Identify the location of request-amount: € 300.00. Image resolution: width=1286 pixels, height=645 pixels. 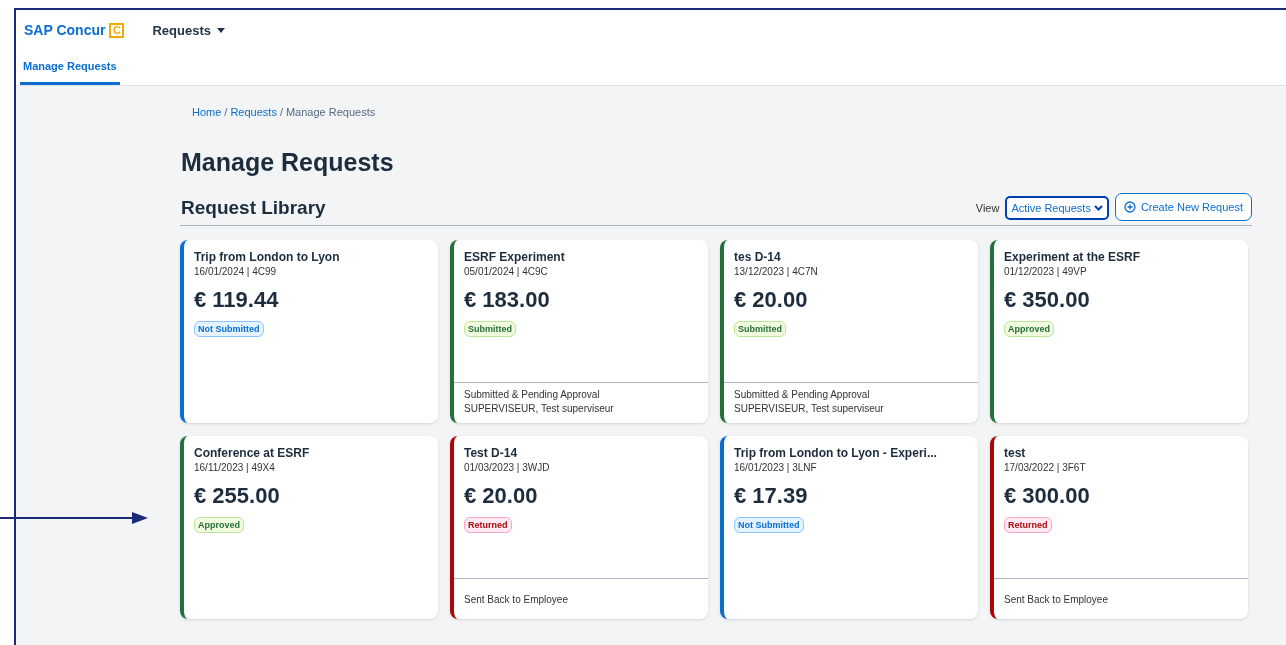
(1047, 496).